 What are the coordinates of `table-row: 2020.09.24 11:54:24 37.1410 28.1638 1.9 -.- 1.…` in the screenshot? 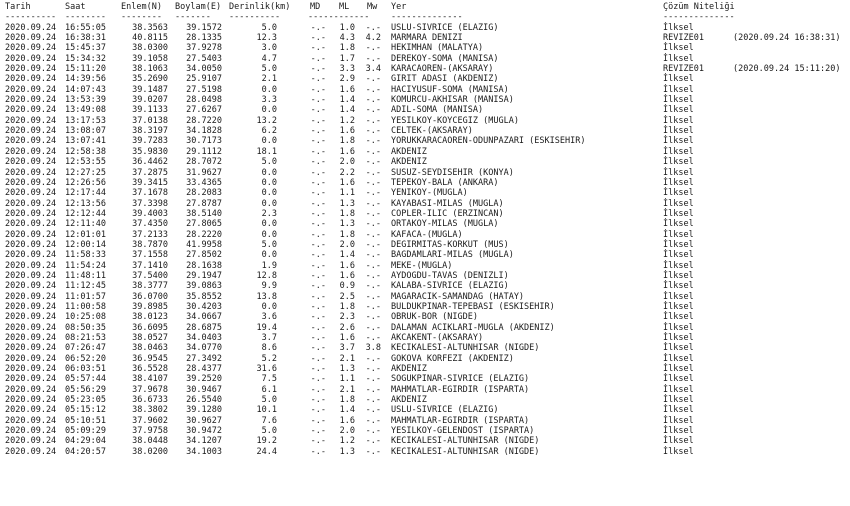 It's located at (427, 266).